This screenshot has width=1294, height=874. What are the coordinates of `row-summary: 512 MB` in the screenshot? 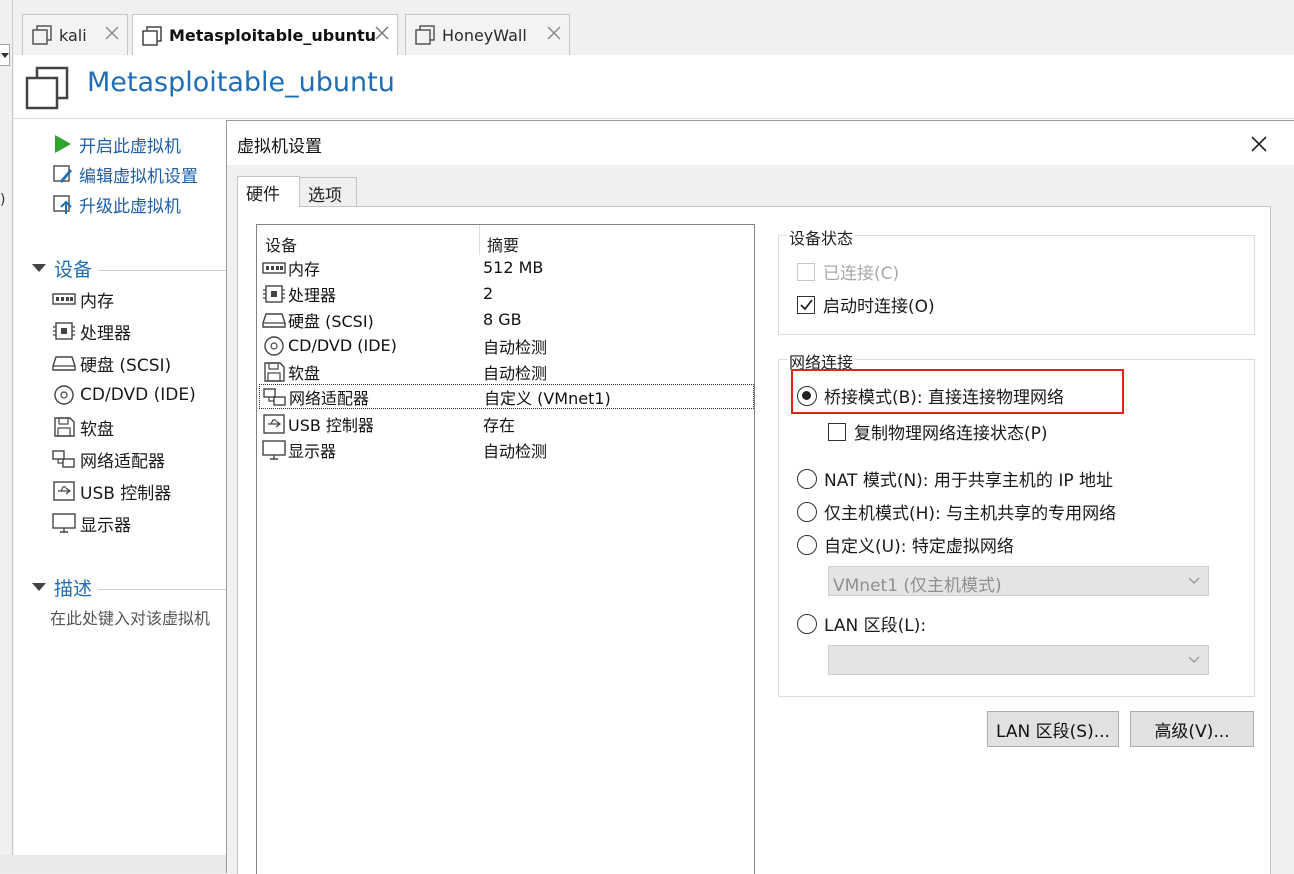 It's located at (513, 267).